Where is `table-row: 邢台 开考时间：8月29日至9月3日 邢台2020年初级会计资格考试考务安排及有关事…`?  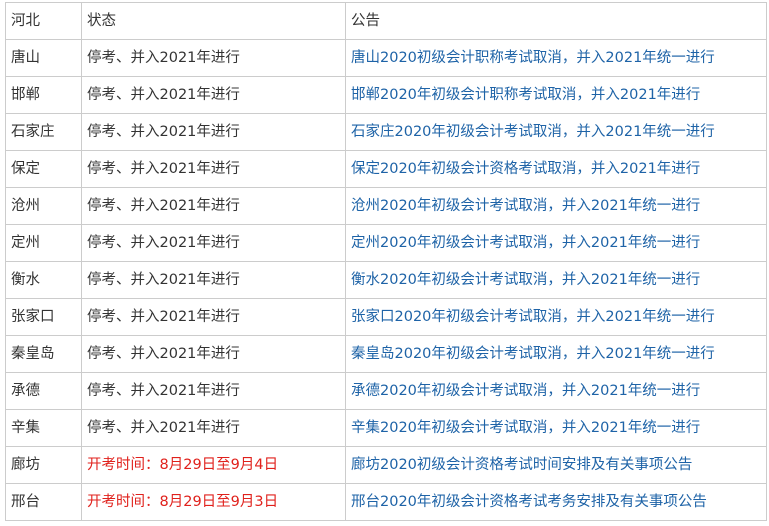 table-row: 邢台 开考时间：8月29日至9月3日 邢台2020年初级会计资格考试考务安排及有关事… is located at coordinates (386, 502).